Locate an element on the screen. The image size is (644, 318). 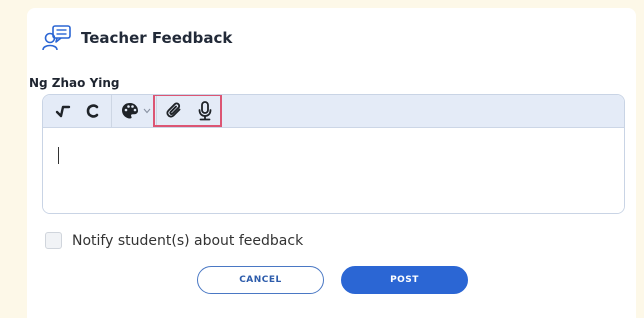
notify-label: Notify student(s) about feedback is located at coordinates (188, 240).